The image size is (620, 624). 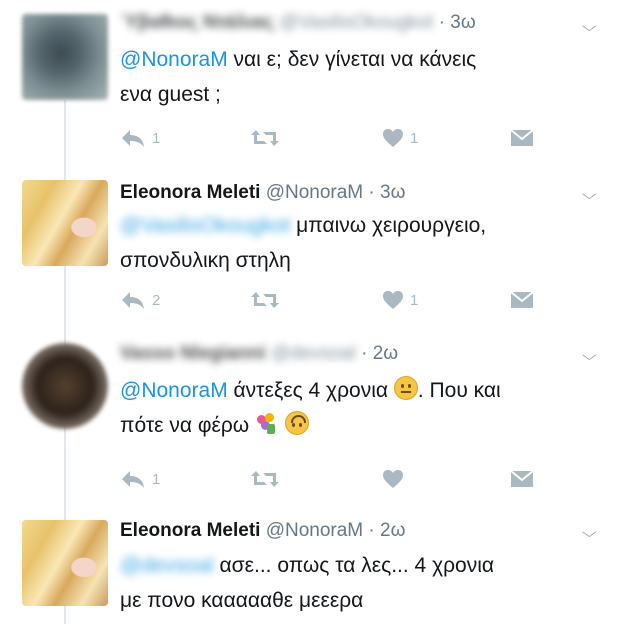 What do you see at coordinates (313, 353) in the screenshot?
I see `author-handle: @devsoal` at bounding box center [313, 353].